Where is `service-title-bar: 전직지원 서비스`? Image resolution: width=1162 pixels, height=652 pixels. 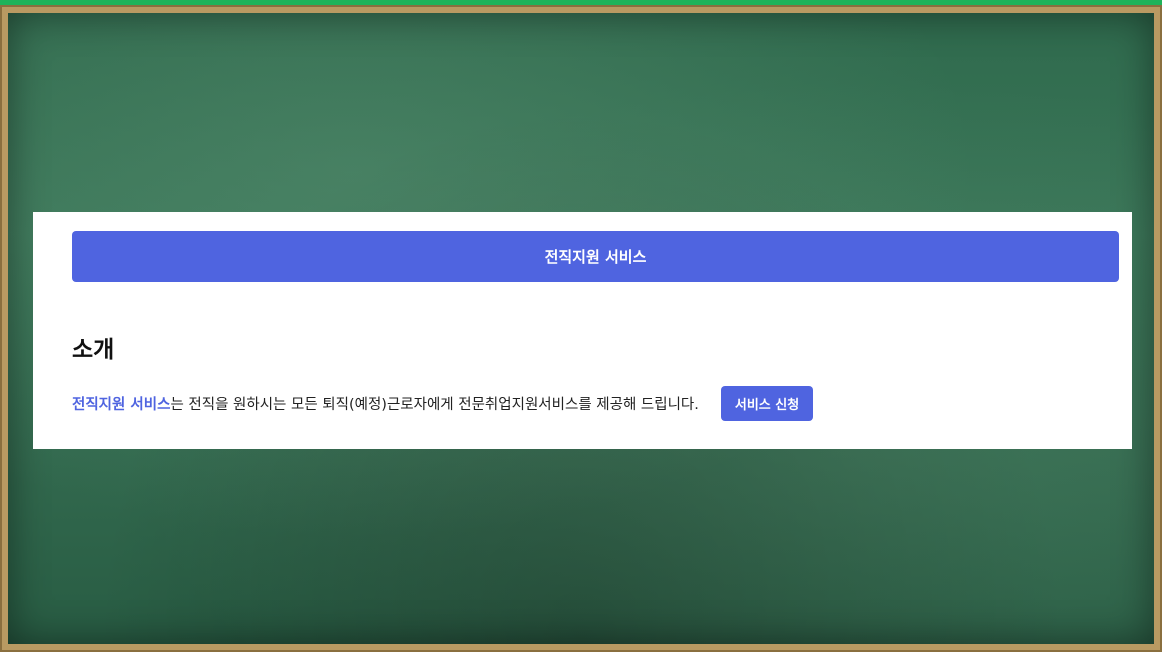 service-title-bar: 전직지원 서비스 is located at coordinates (595, 256).